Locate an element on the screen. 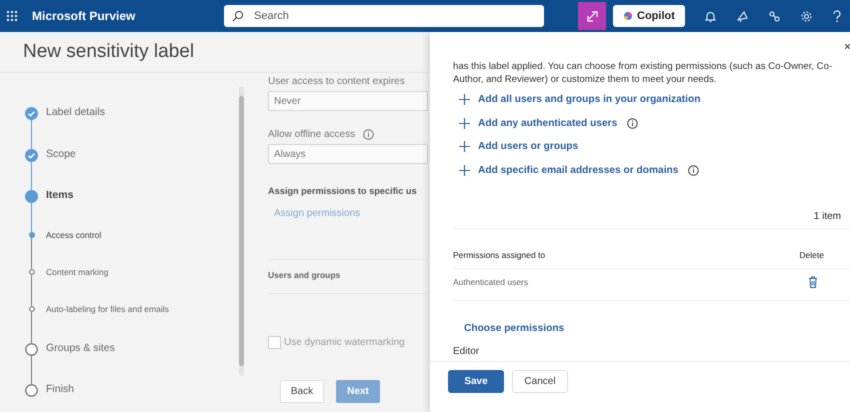 The height and width of the screenshot is (412, 850). step-label: Label details is located at coordinates (75, 112).